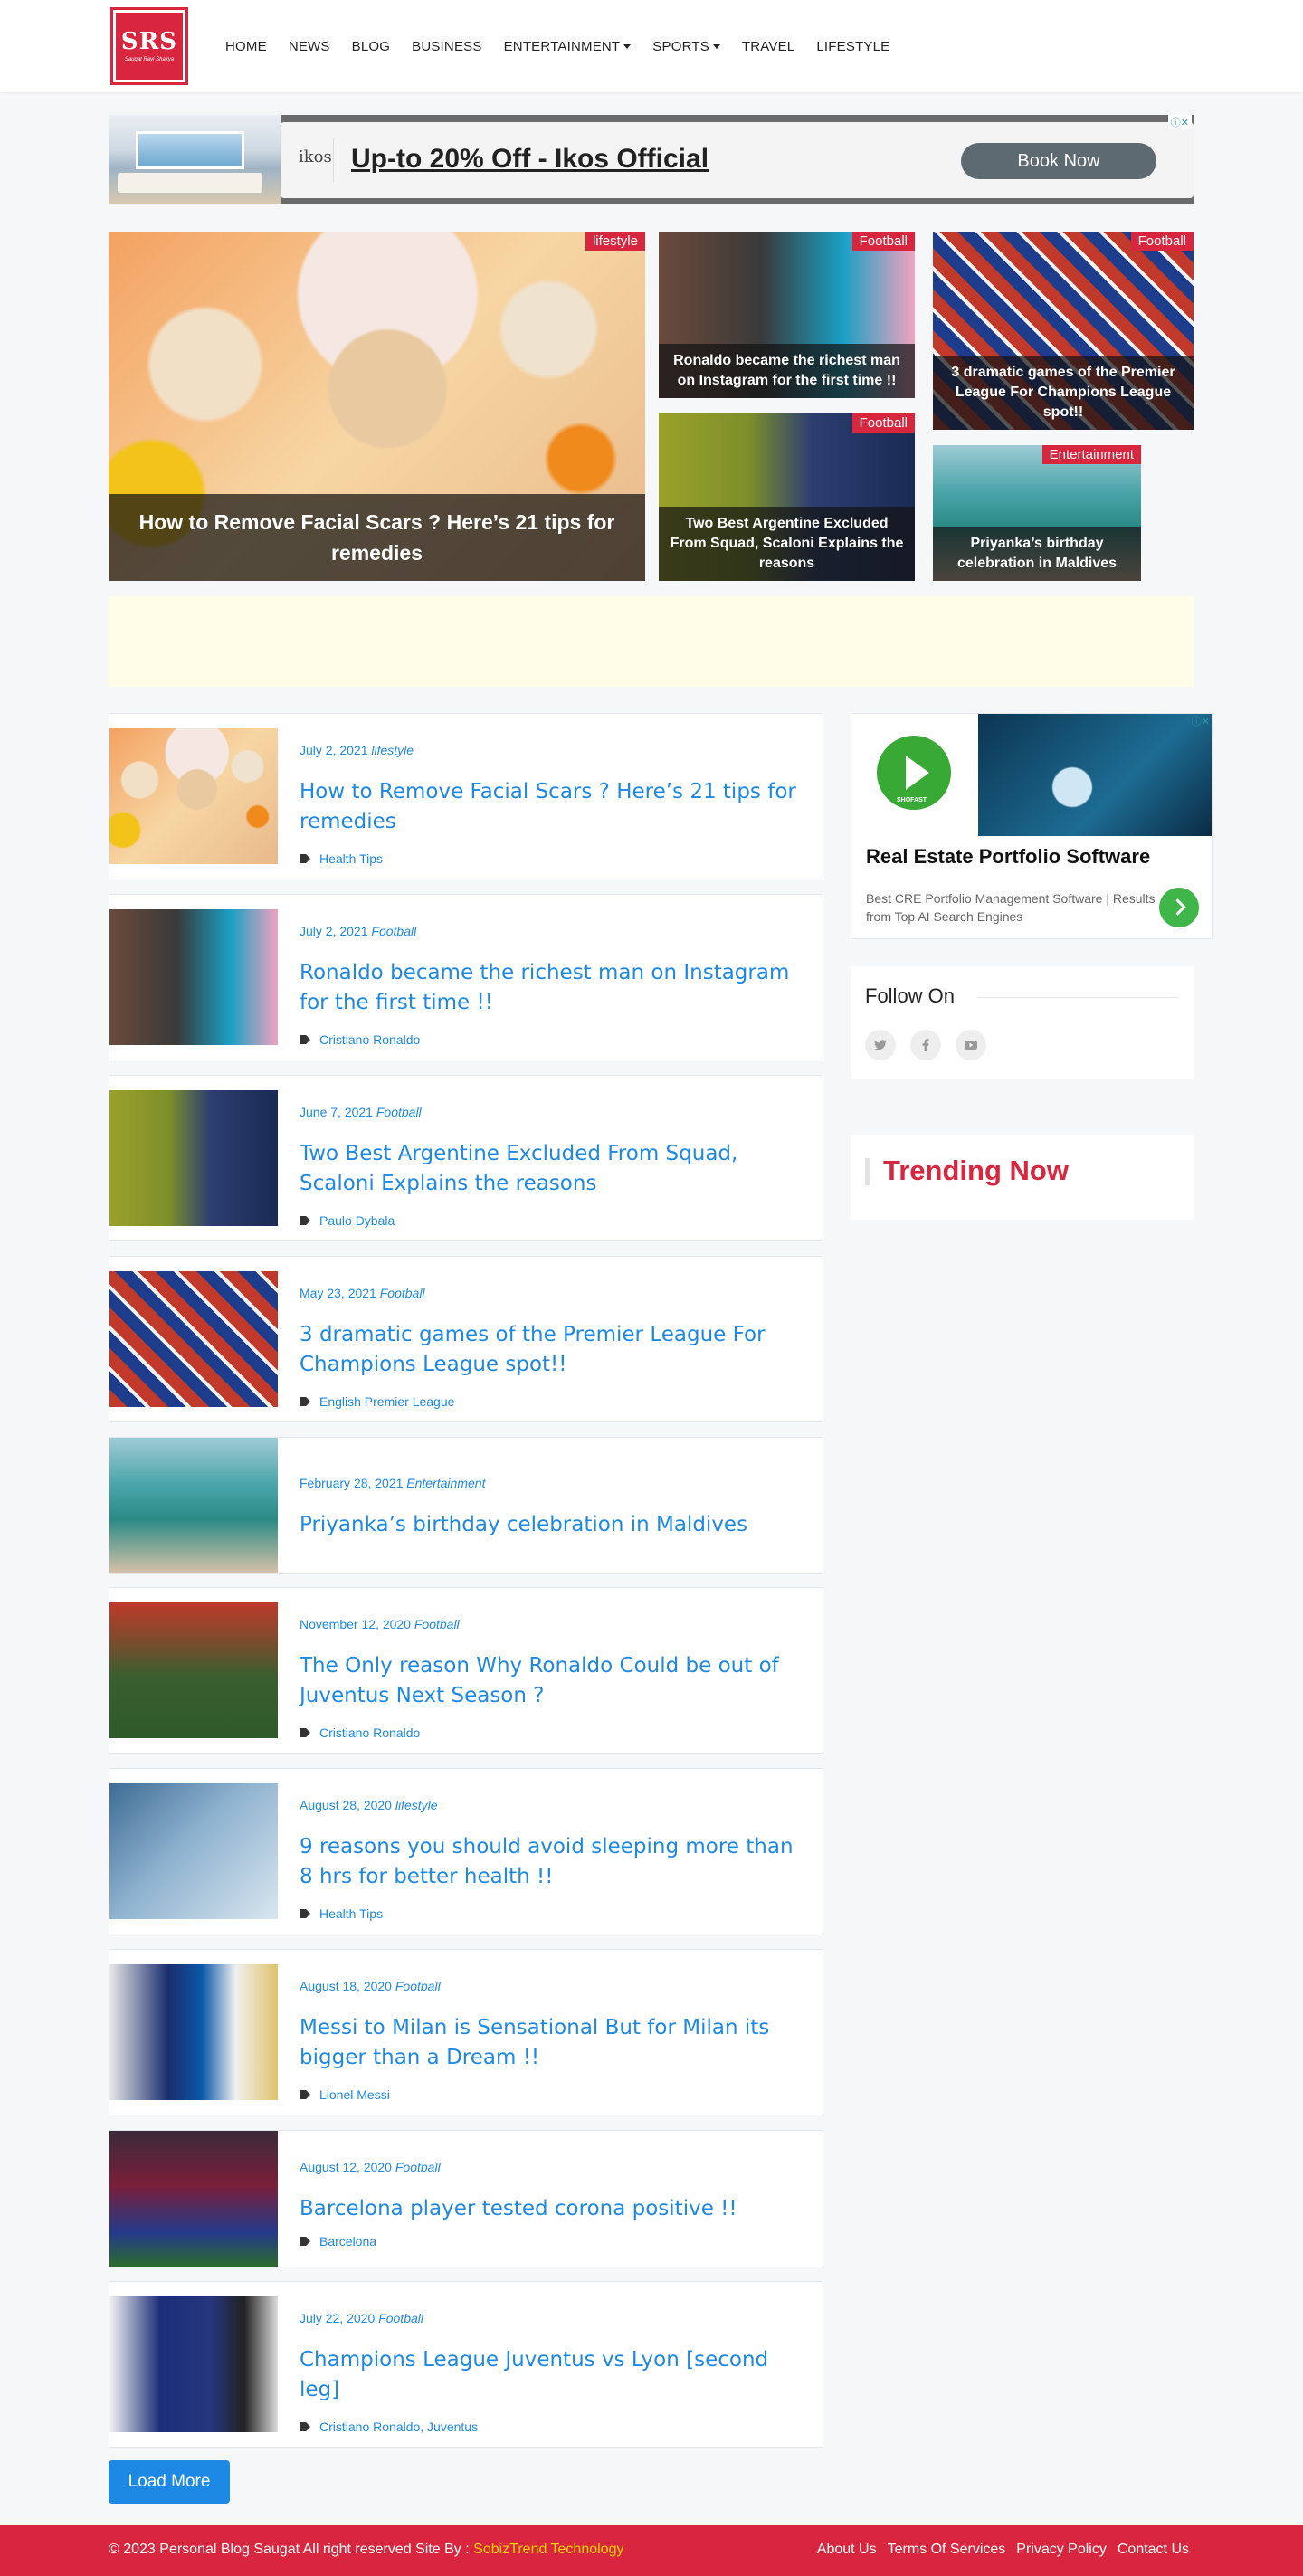 The height and width of the screenshot is (2576, 1303). Describe the element at coordinates (1061, 2550) in the screenshot. I see `footer-link-privacy: Privacy Policy` at that location.